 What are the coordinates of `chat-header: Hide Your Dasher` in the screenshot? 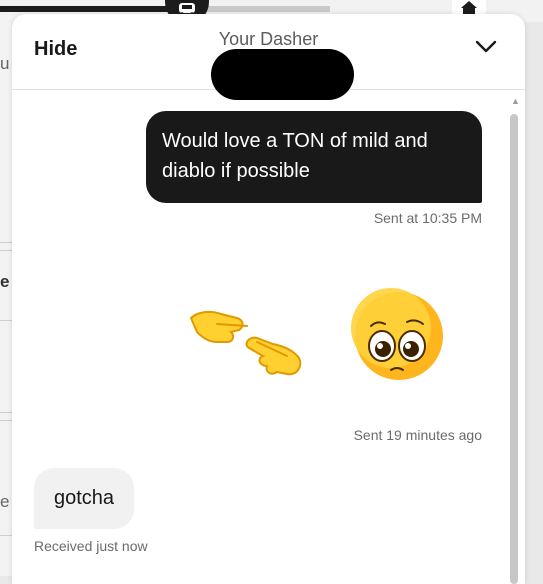 It's located at (268, 57).